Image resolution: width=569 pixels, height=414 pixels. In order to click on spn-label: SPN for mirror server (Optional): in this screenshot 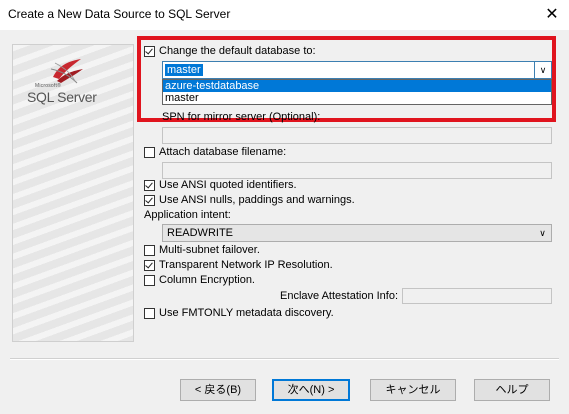, I will do `click(241, 117)`.